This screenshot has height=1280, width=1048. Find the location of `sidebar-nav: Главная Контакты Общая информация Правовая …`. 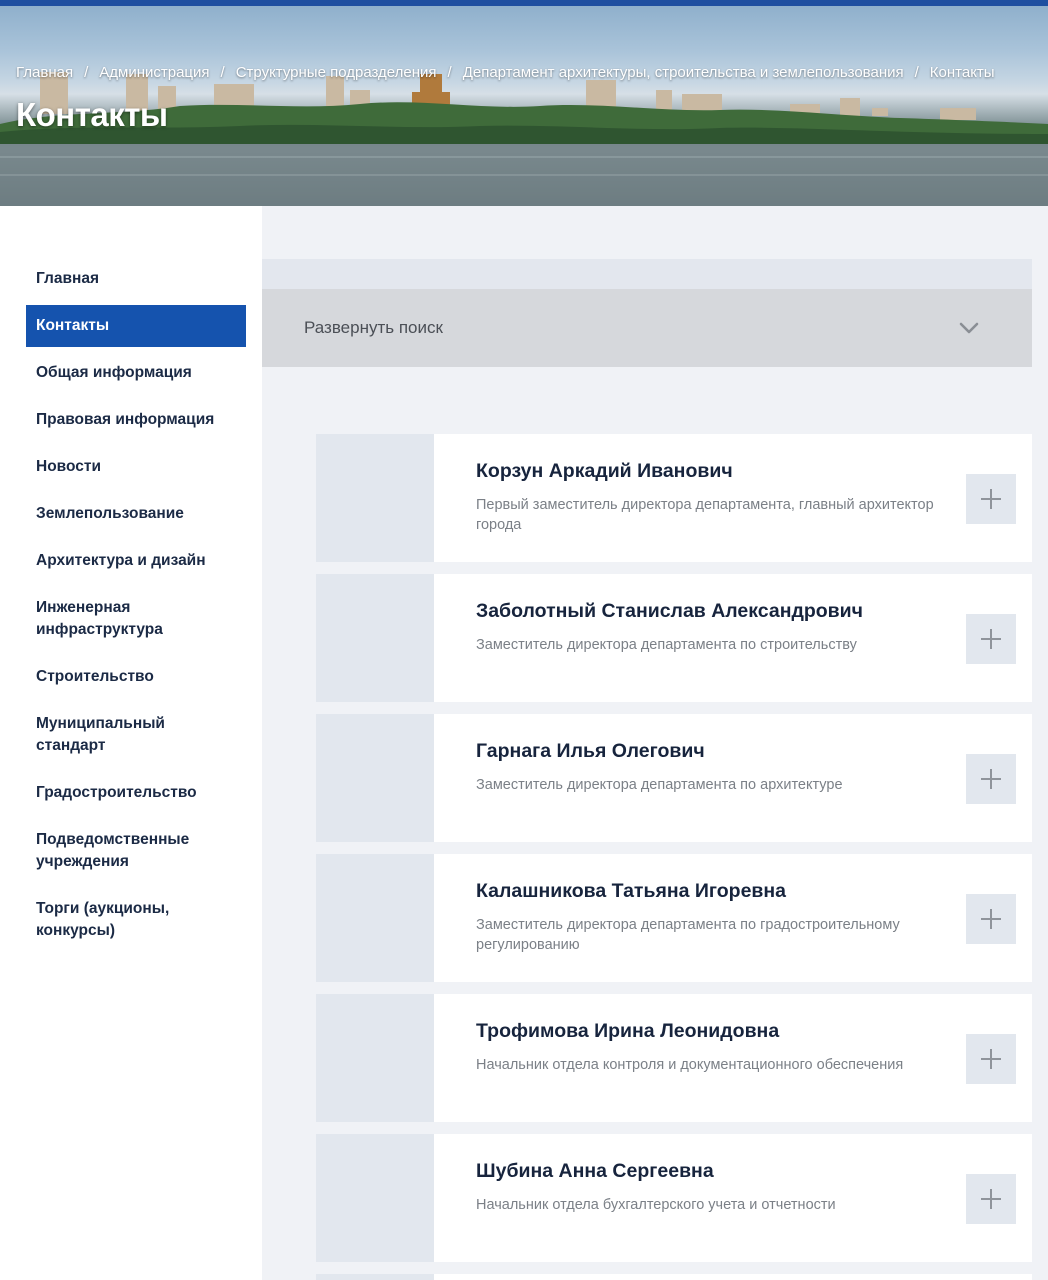

sidebar-nav: Главная Контакты Общая информация Правовая … is located at coordinates (136, 607).